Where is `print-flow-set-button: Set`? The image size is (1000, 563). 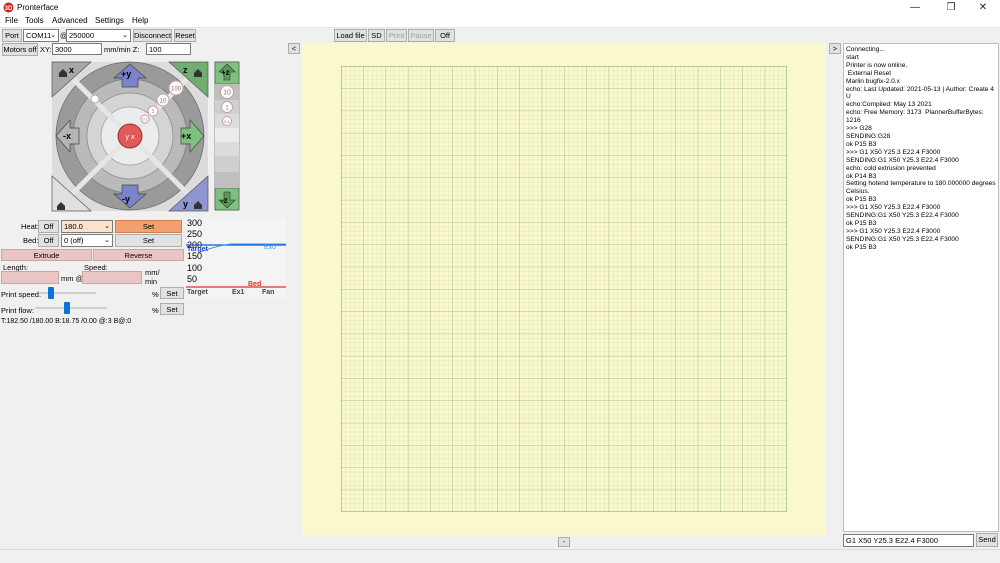
print-flow-set-button: Set is located at coordinates (172, 309).